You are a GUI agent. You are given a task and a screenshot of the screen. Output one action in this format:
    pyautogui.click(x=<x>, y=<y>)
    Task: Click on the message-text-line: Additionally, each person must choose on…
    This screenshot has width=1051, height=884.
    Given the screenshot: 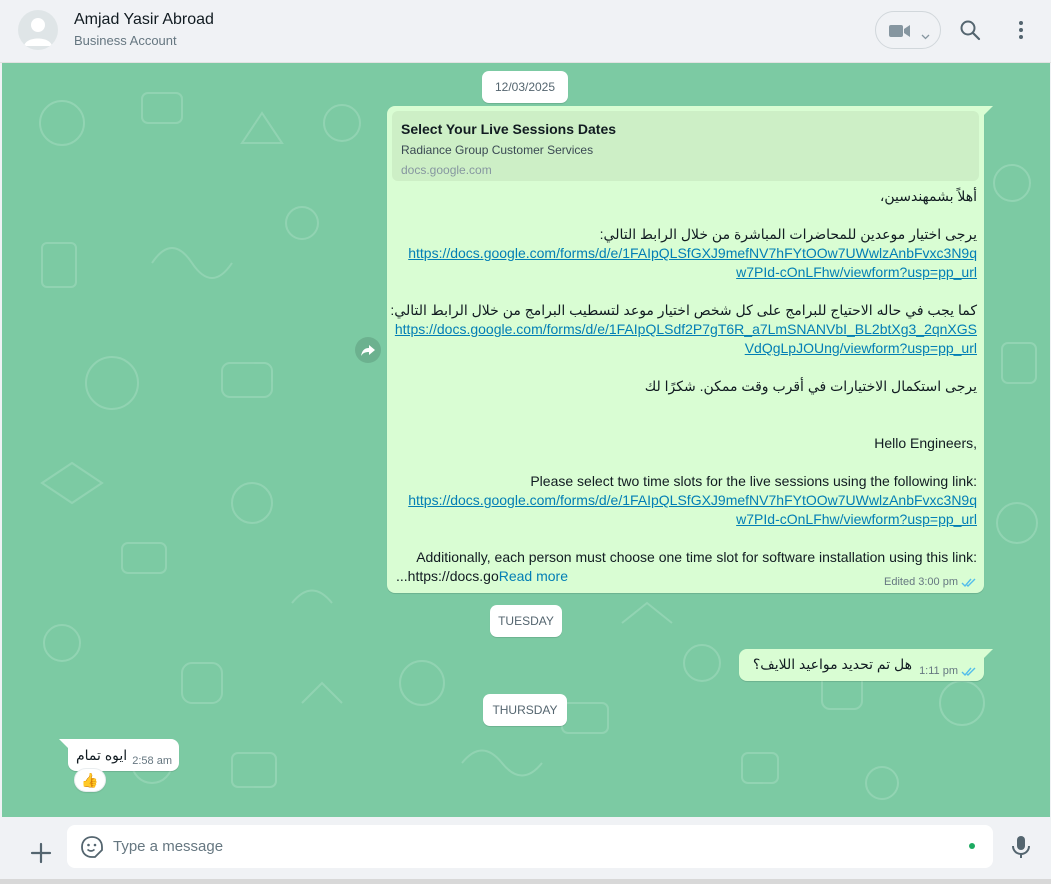 What is the action you would take?
    pyautogui.click(x=696, y=557)
    